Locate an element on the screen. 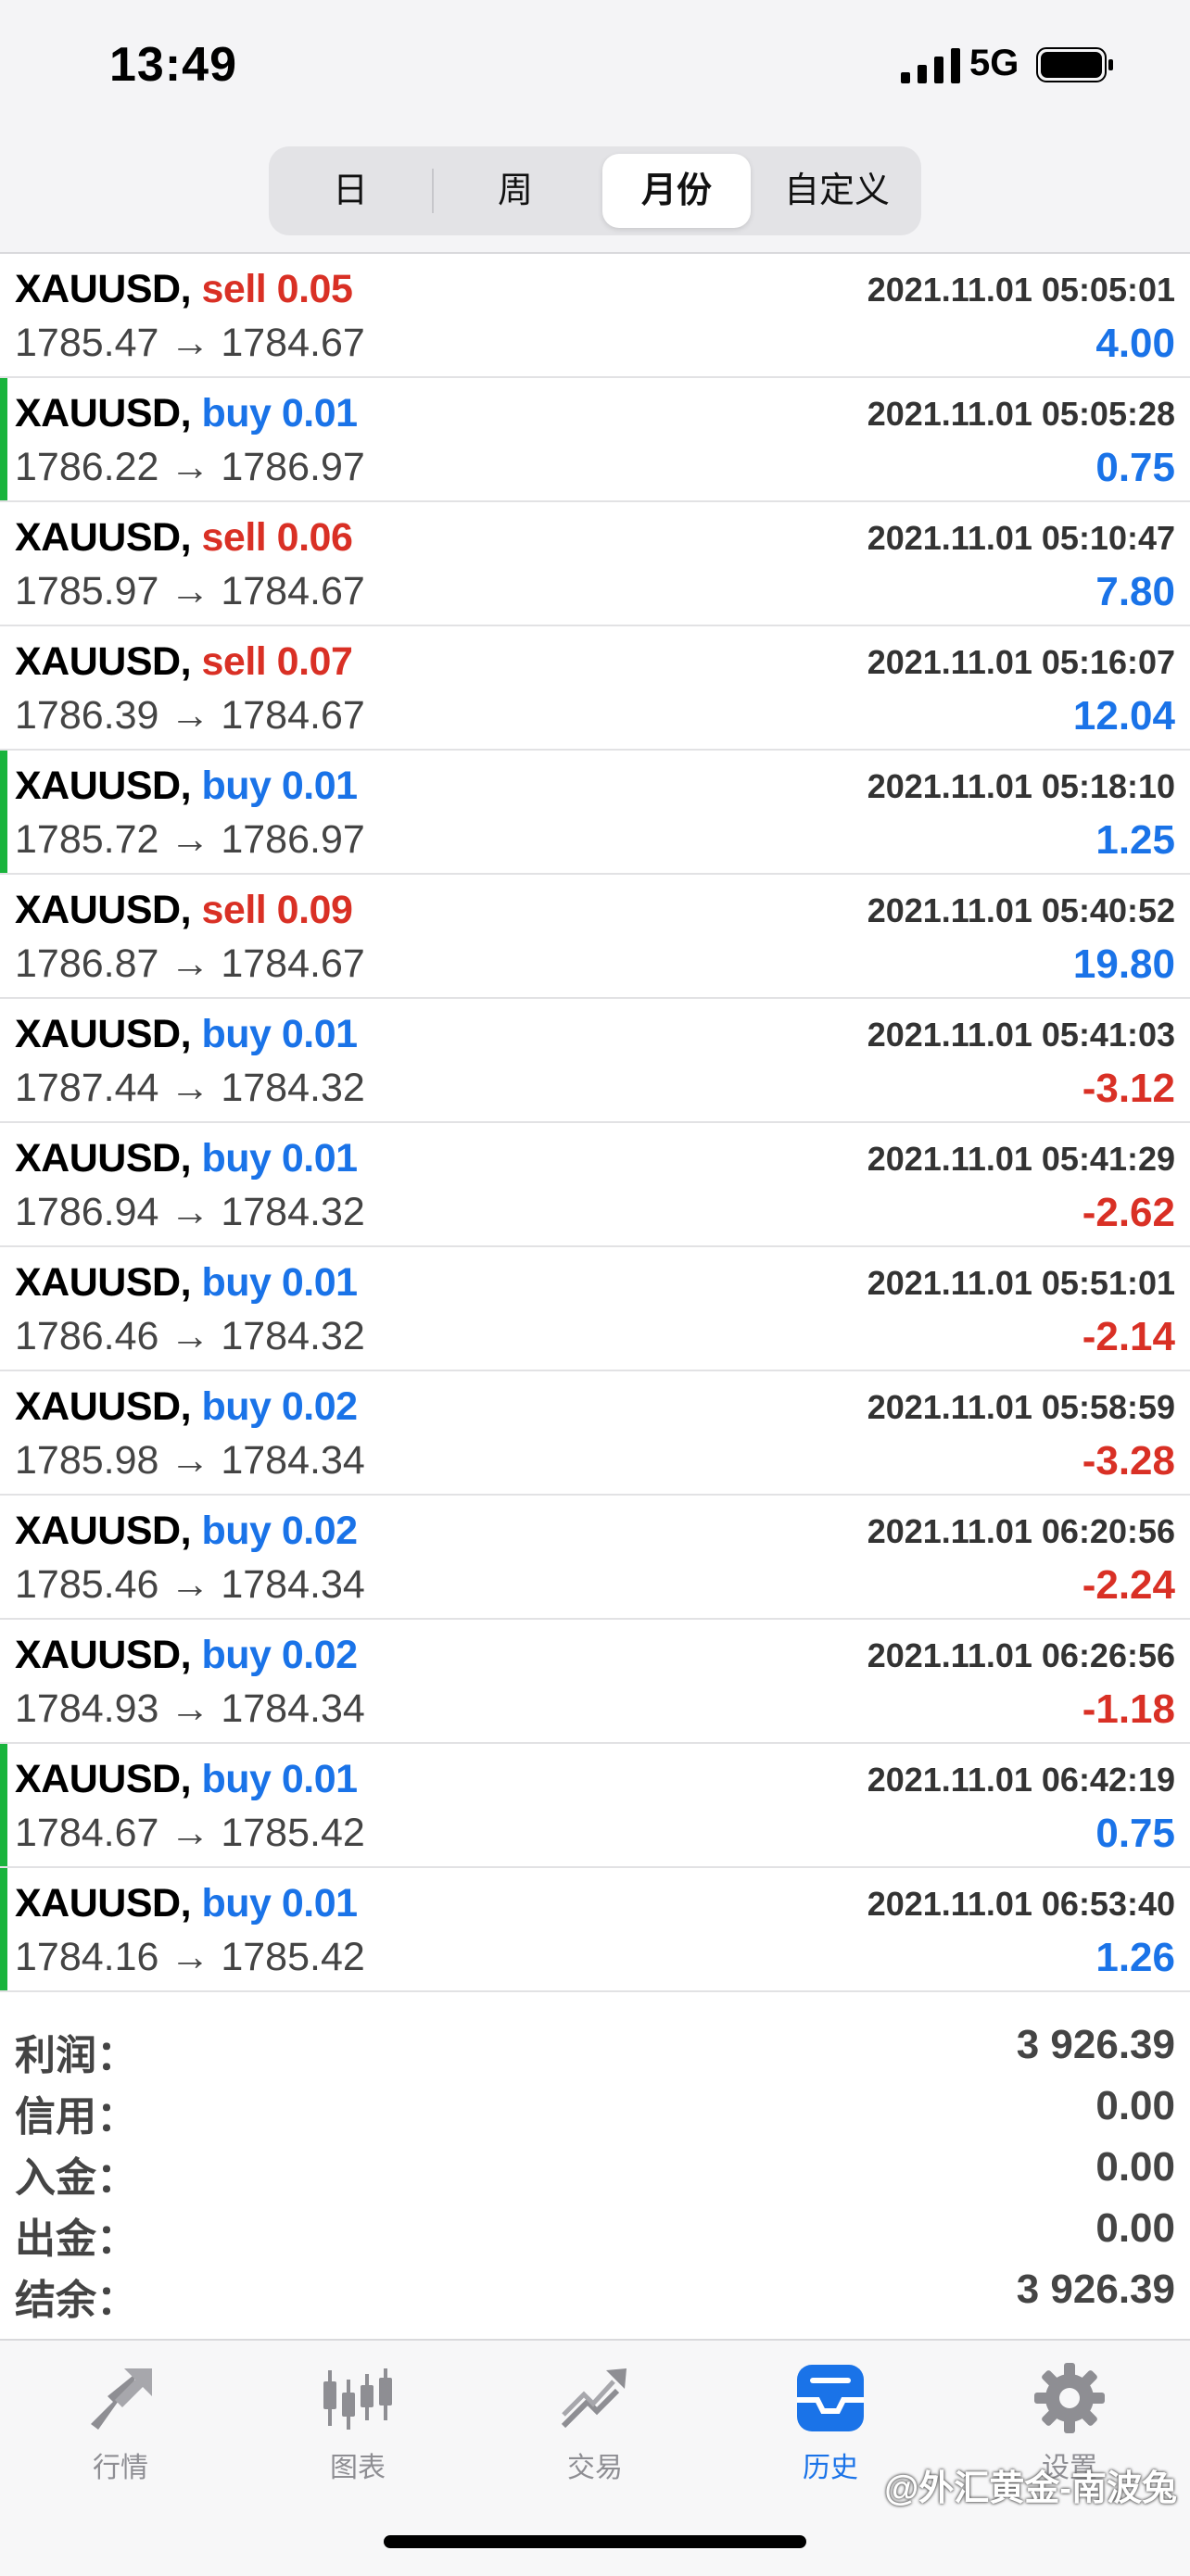 This screenshot has width=1190, height=2576. trade-prices: 1785.97 → 1784.67 is located at coordinates (190, 591).